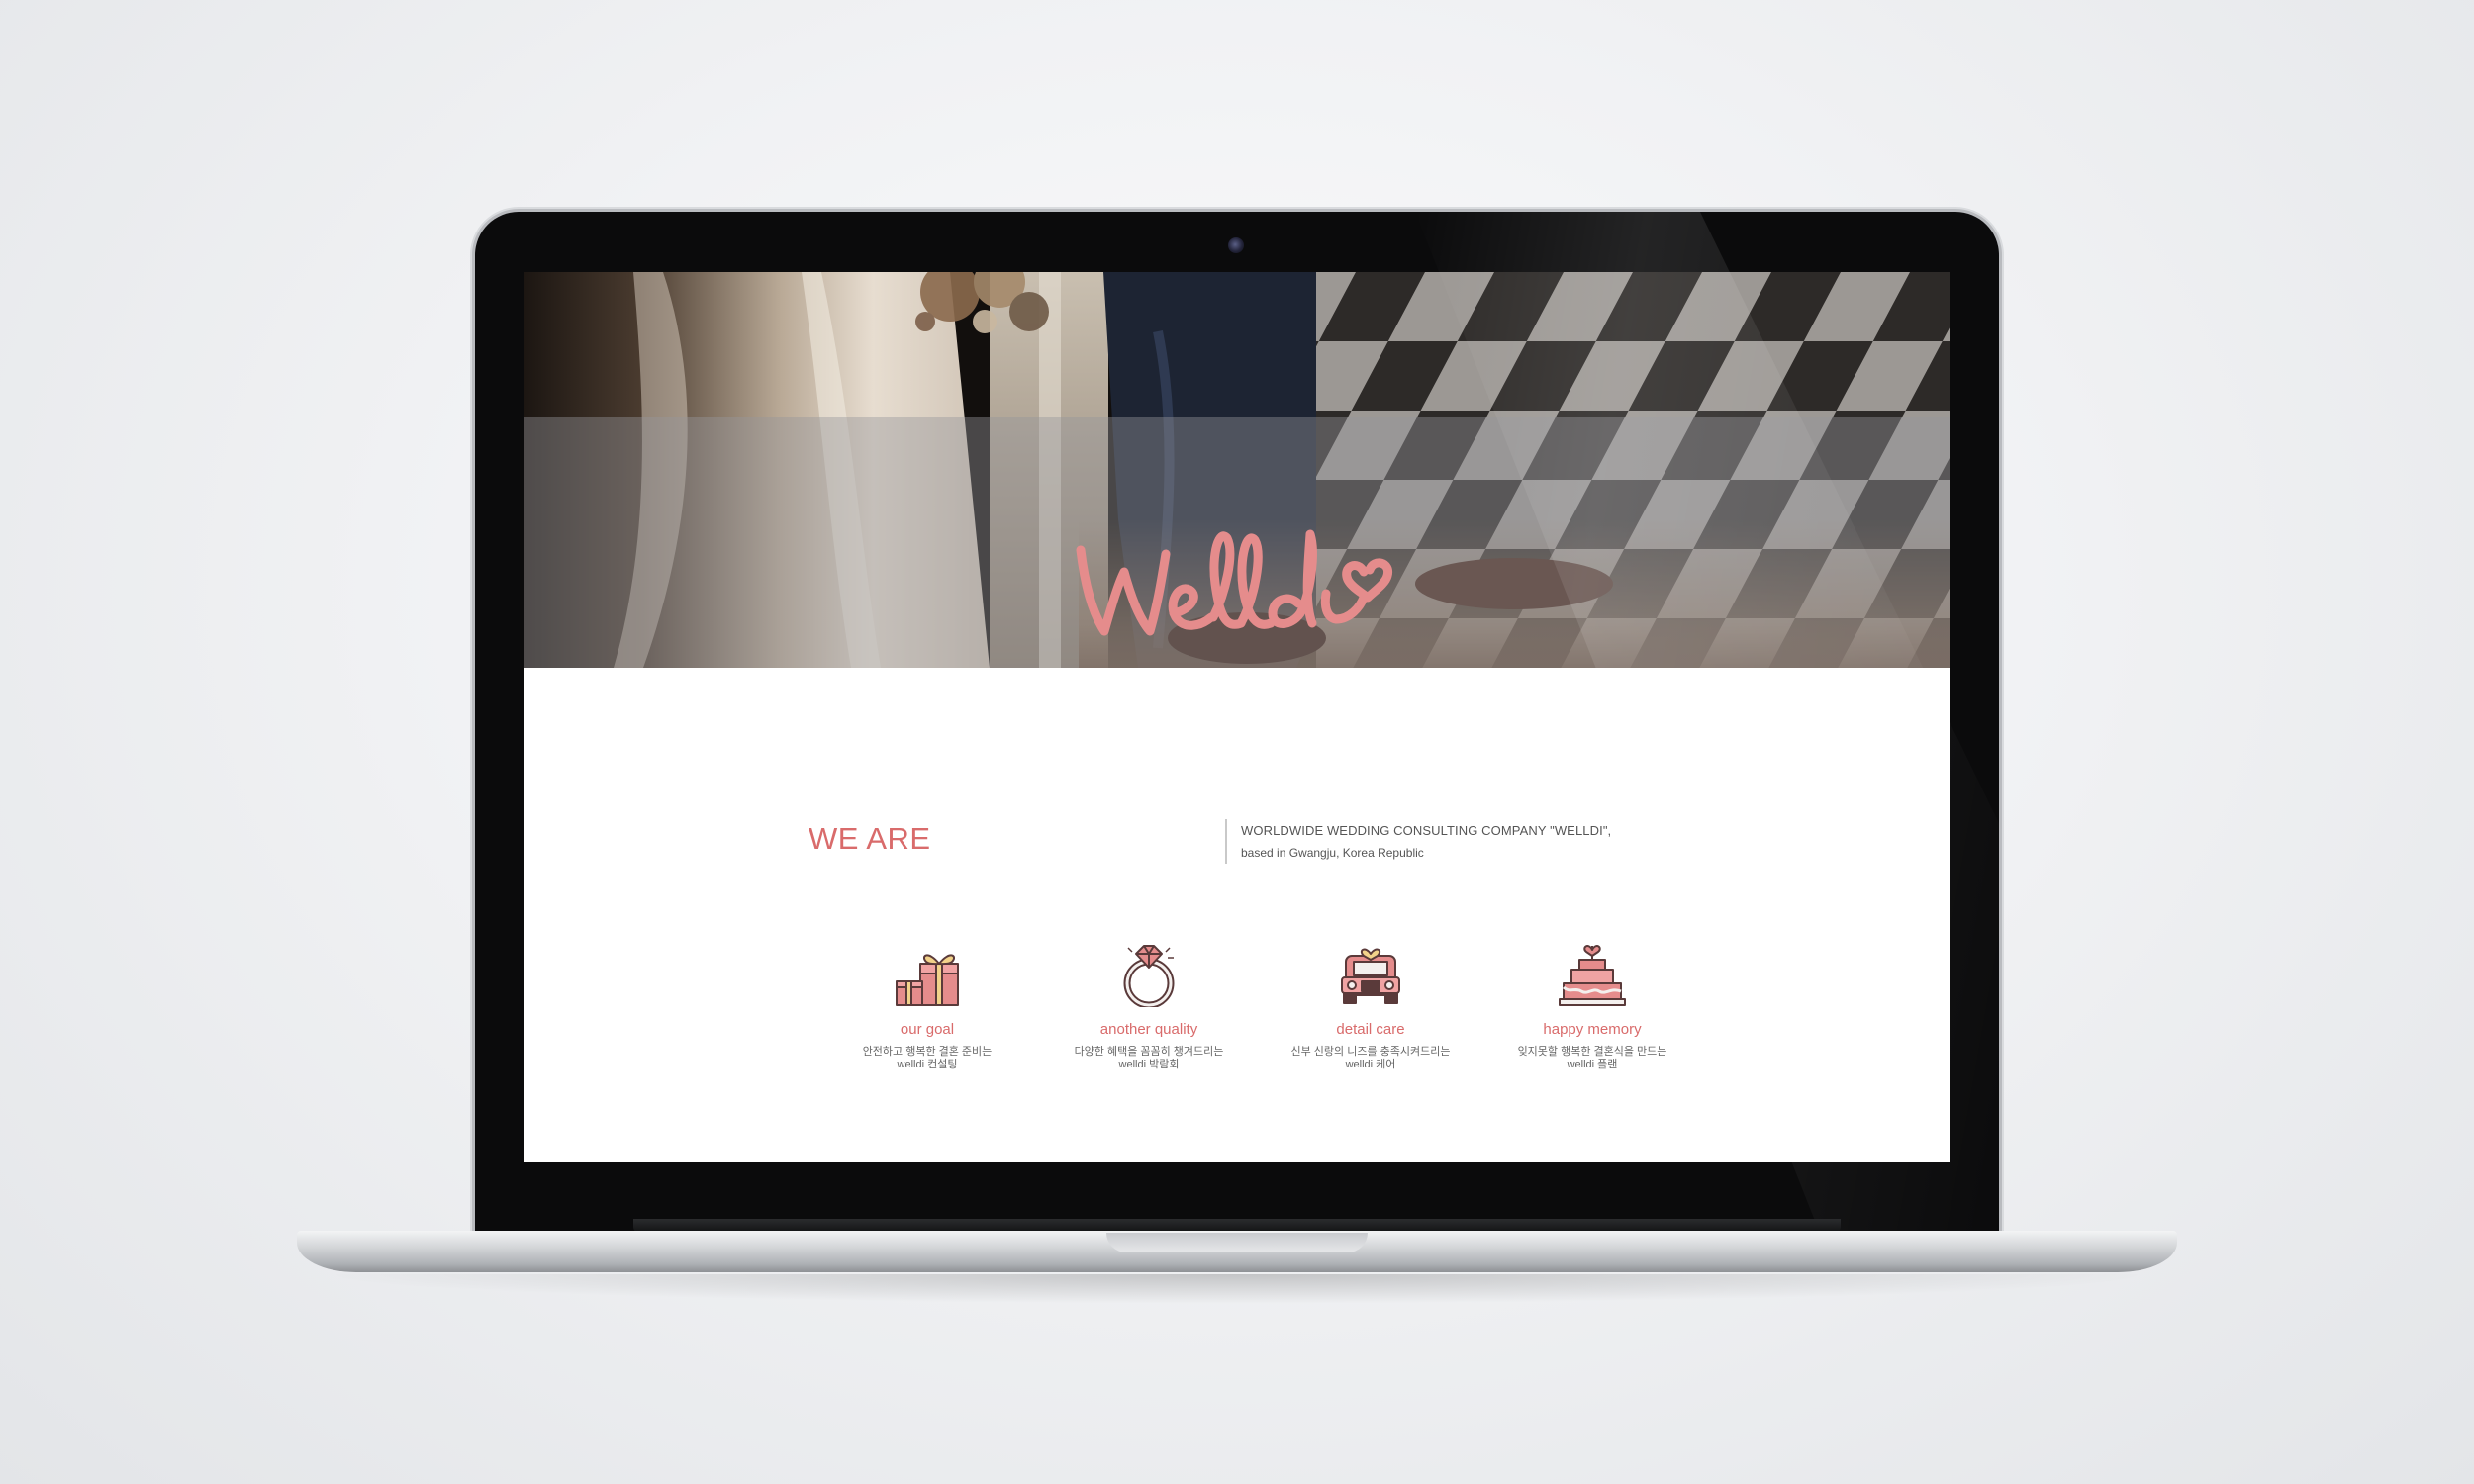  What do you see at coordinates (1371, 1064) in the screenshot?
I see `feature-desc: welldi 케어` at bounding box center [1371, 1064].